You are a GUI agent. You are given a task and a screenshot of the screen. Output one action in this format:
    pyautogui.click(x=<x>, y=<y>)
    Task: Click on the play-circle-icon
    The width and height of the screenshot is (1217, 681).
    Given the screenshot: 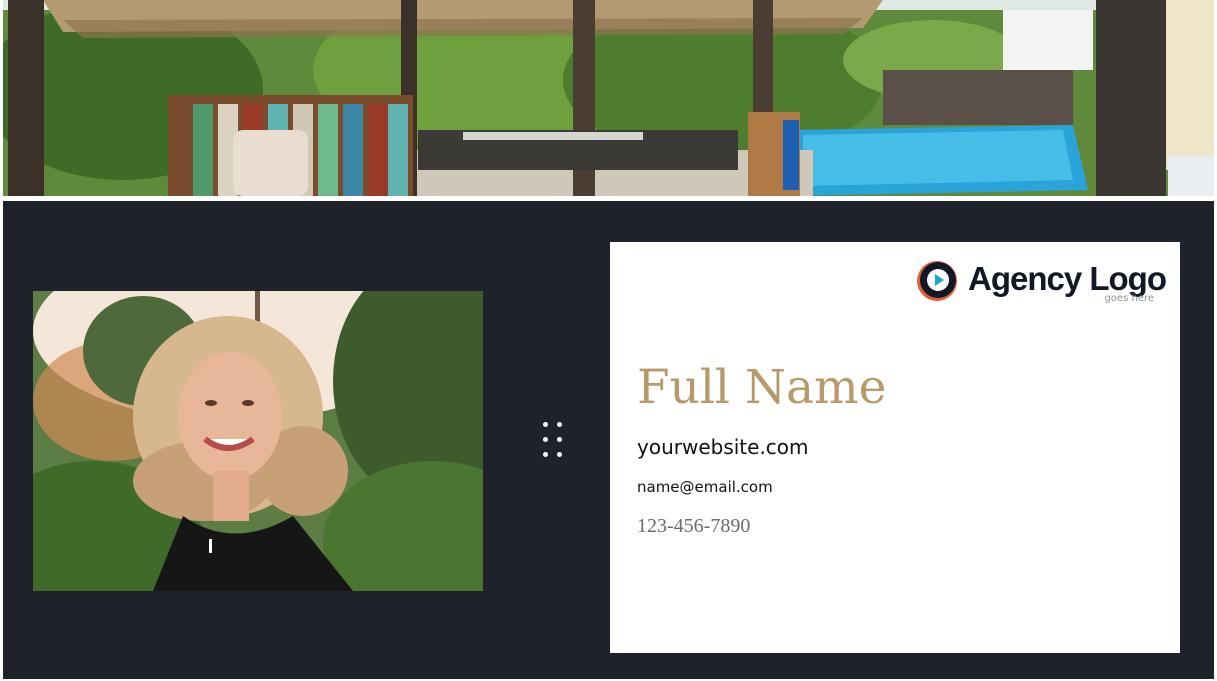 What is the action you would take?
    pyautogui.click(x=936, y=281)
    